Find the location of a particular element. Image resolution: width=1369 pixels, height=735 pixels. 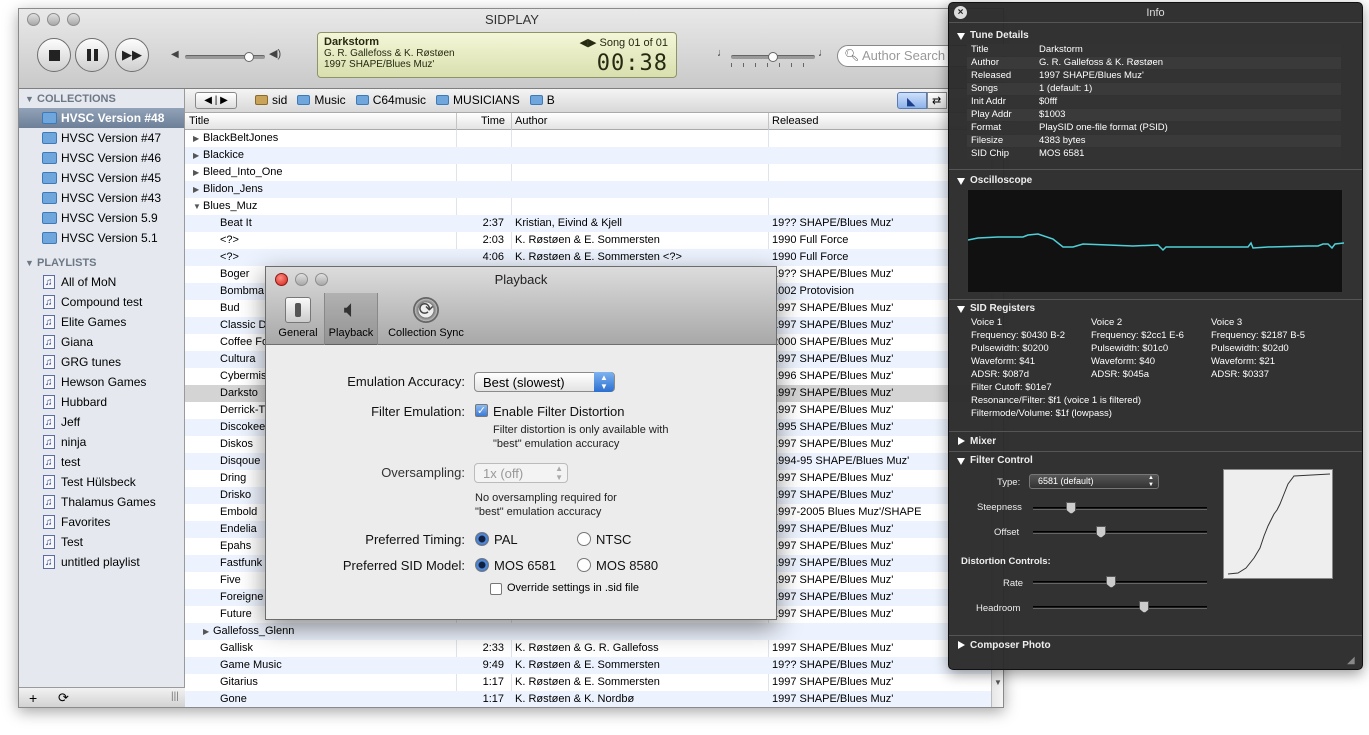

speed-slider is located at coordinates (773, 57).